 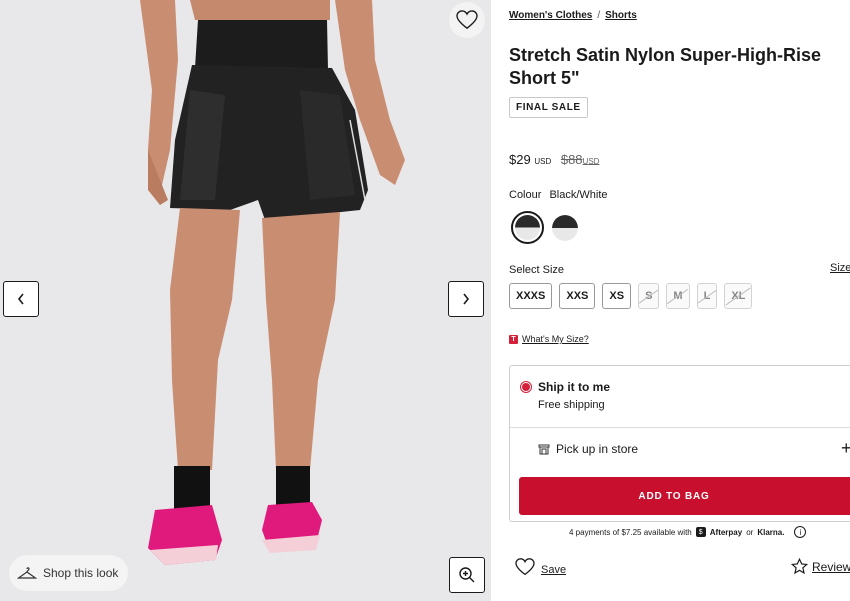 I want to click on shop-this-look-button: Shop this look, so click(x=69, y=573).